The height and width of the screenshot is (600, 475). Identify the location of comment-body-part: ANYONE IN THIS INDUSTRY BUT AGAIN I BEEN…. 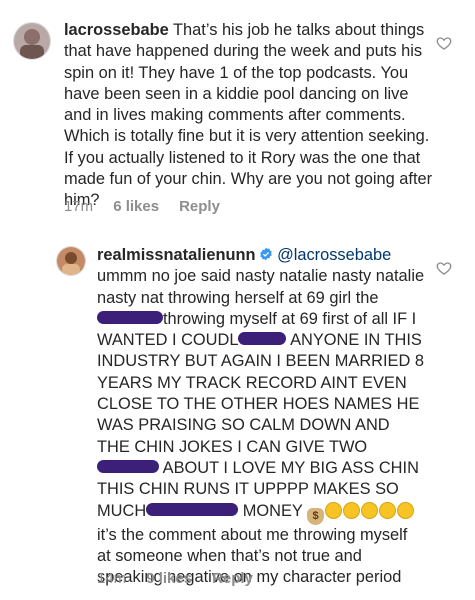
(260, 393).